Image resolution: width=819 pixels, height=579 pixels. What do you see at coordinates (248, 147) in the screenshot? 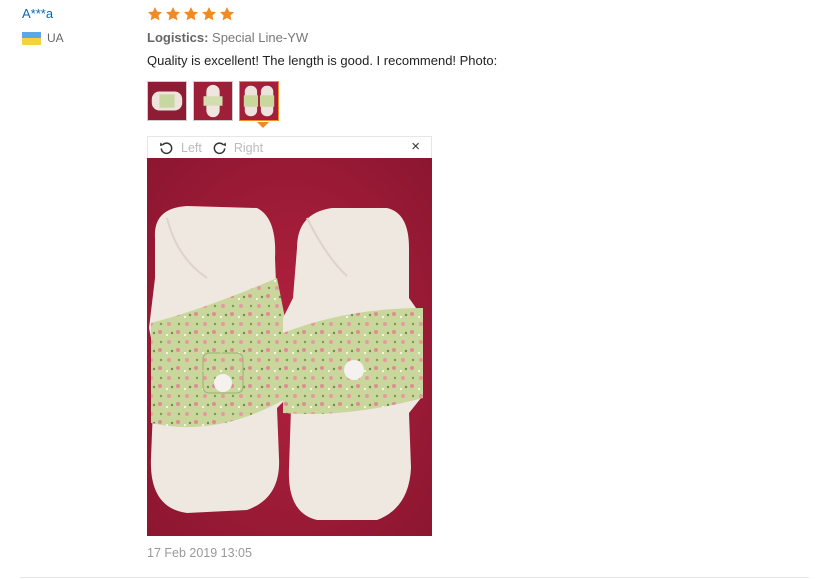
I see `rotate-right-label: Right` at bounding box center [248, 147].